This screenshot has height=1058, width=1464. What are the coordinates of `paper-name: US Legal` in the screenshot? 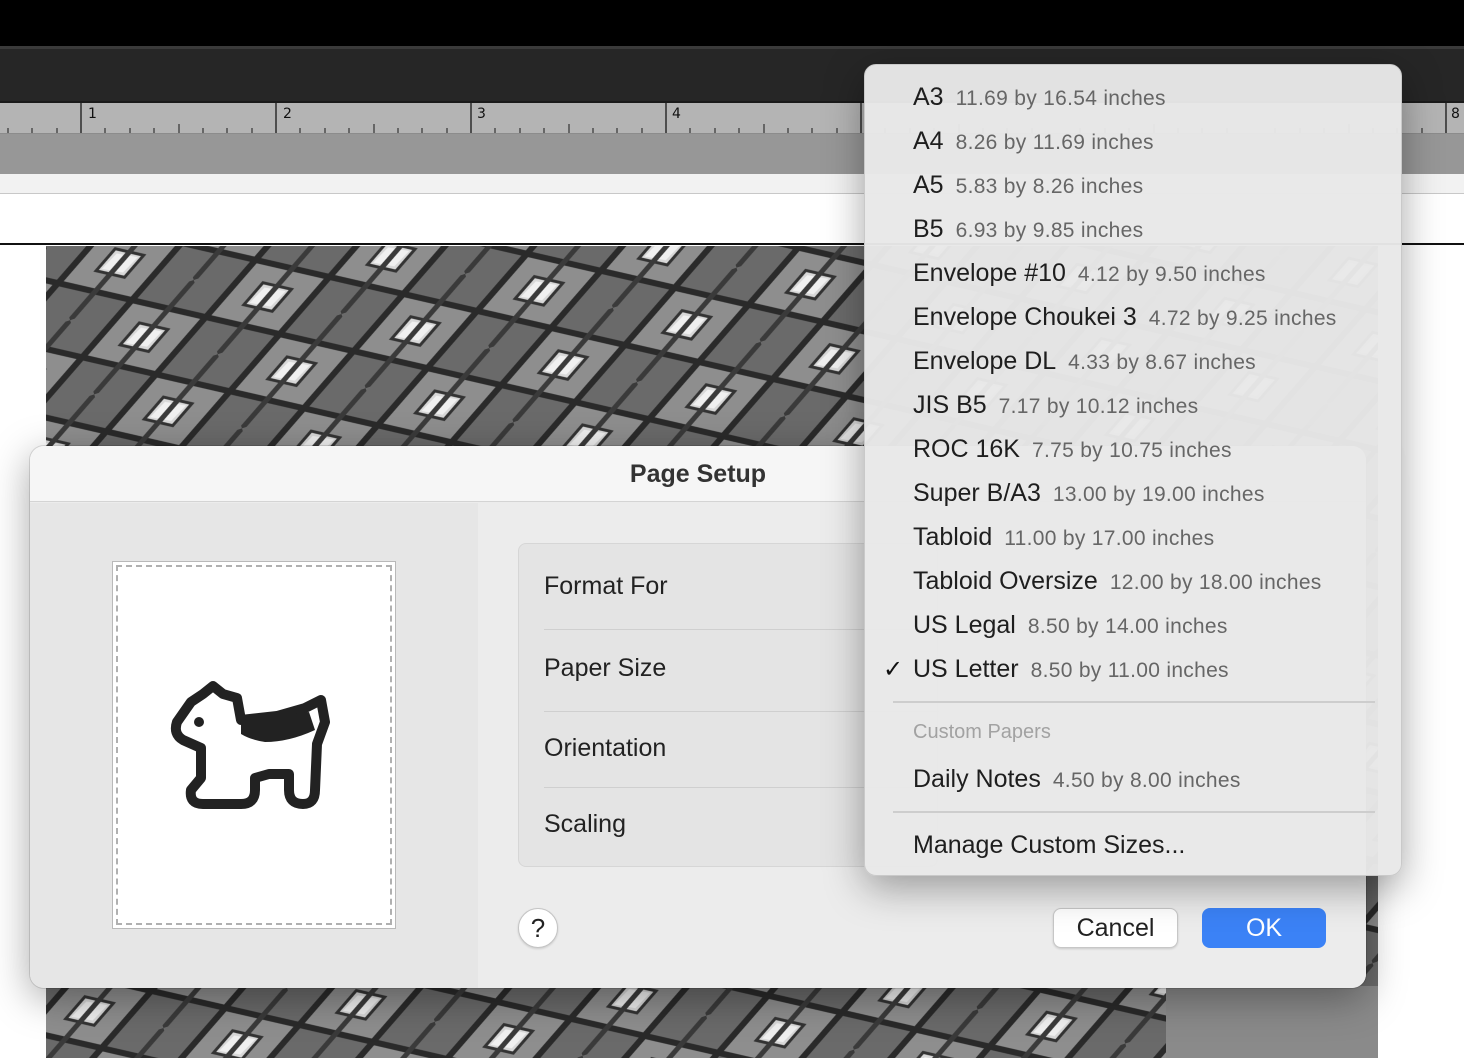 It's located at (964, 625).